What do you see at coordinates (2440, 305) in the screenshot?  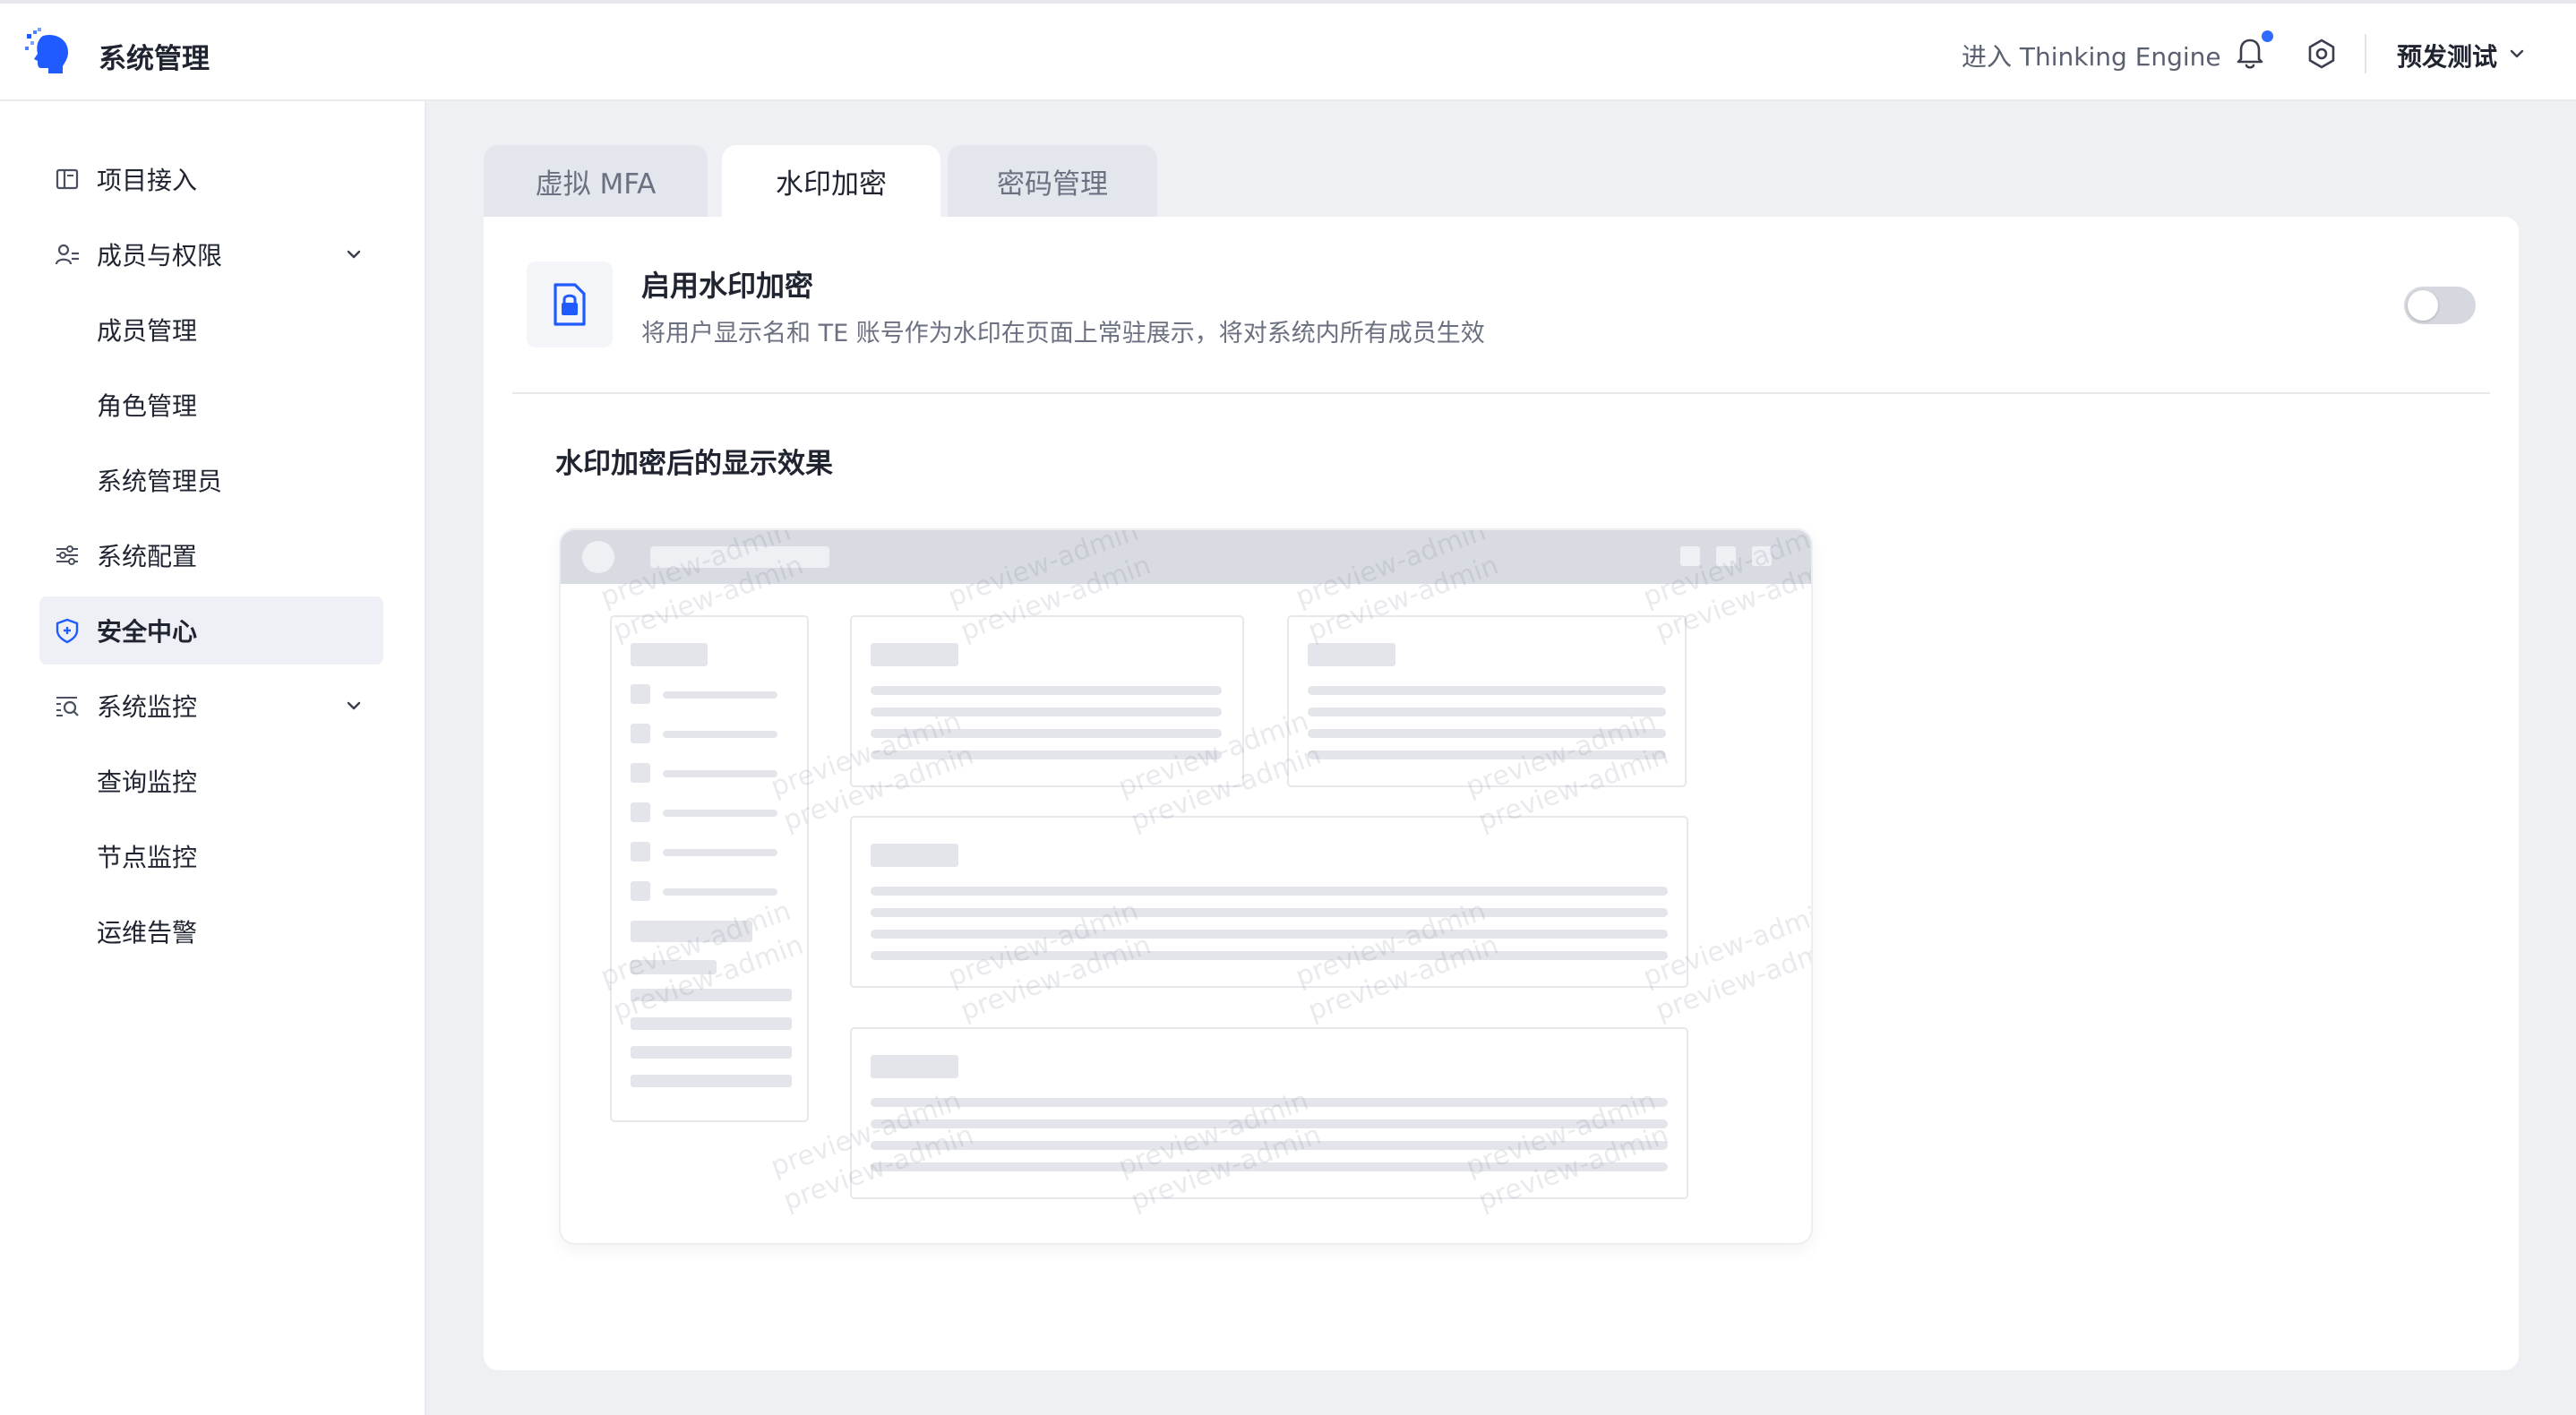 I see `watermark-toggle` at bounding box center [2440, 305].